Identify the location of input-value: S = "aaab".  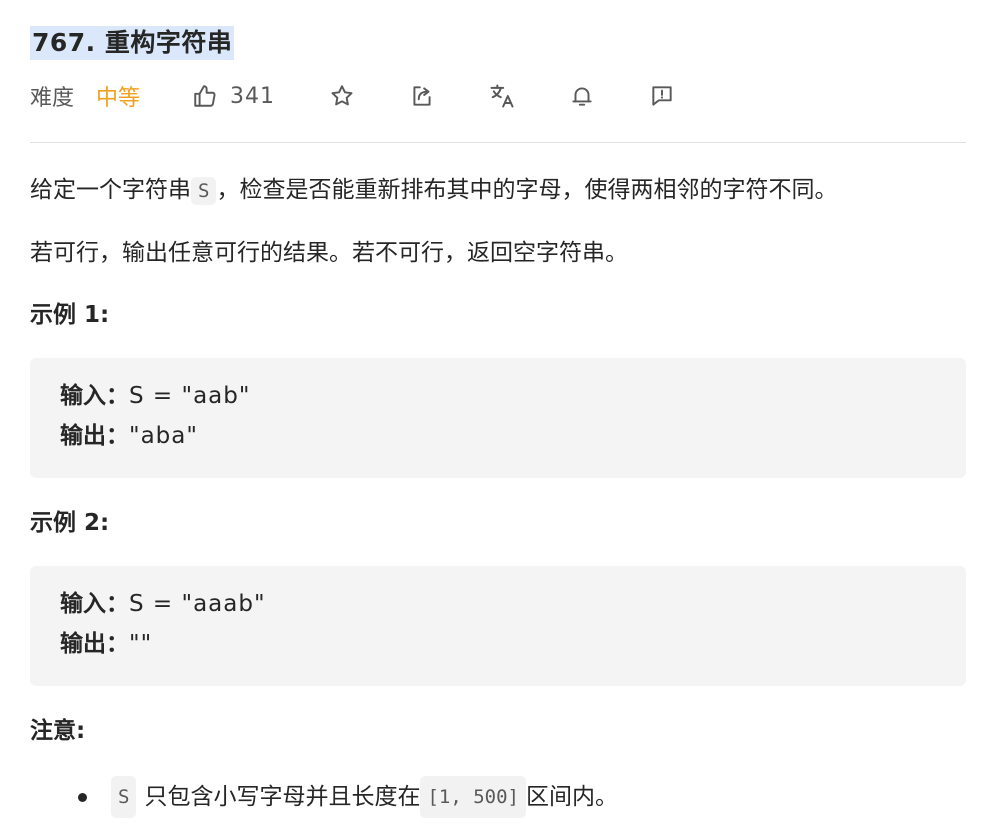
(197, 604).